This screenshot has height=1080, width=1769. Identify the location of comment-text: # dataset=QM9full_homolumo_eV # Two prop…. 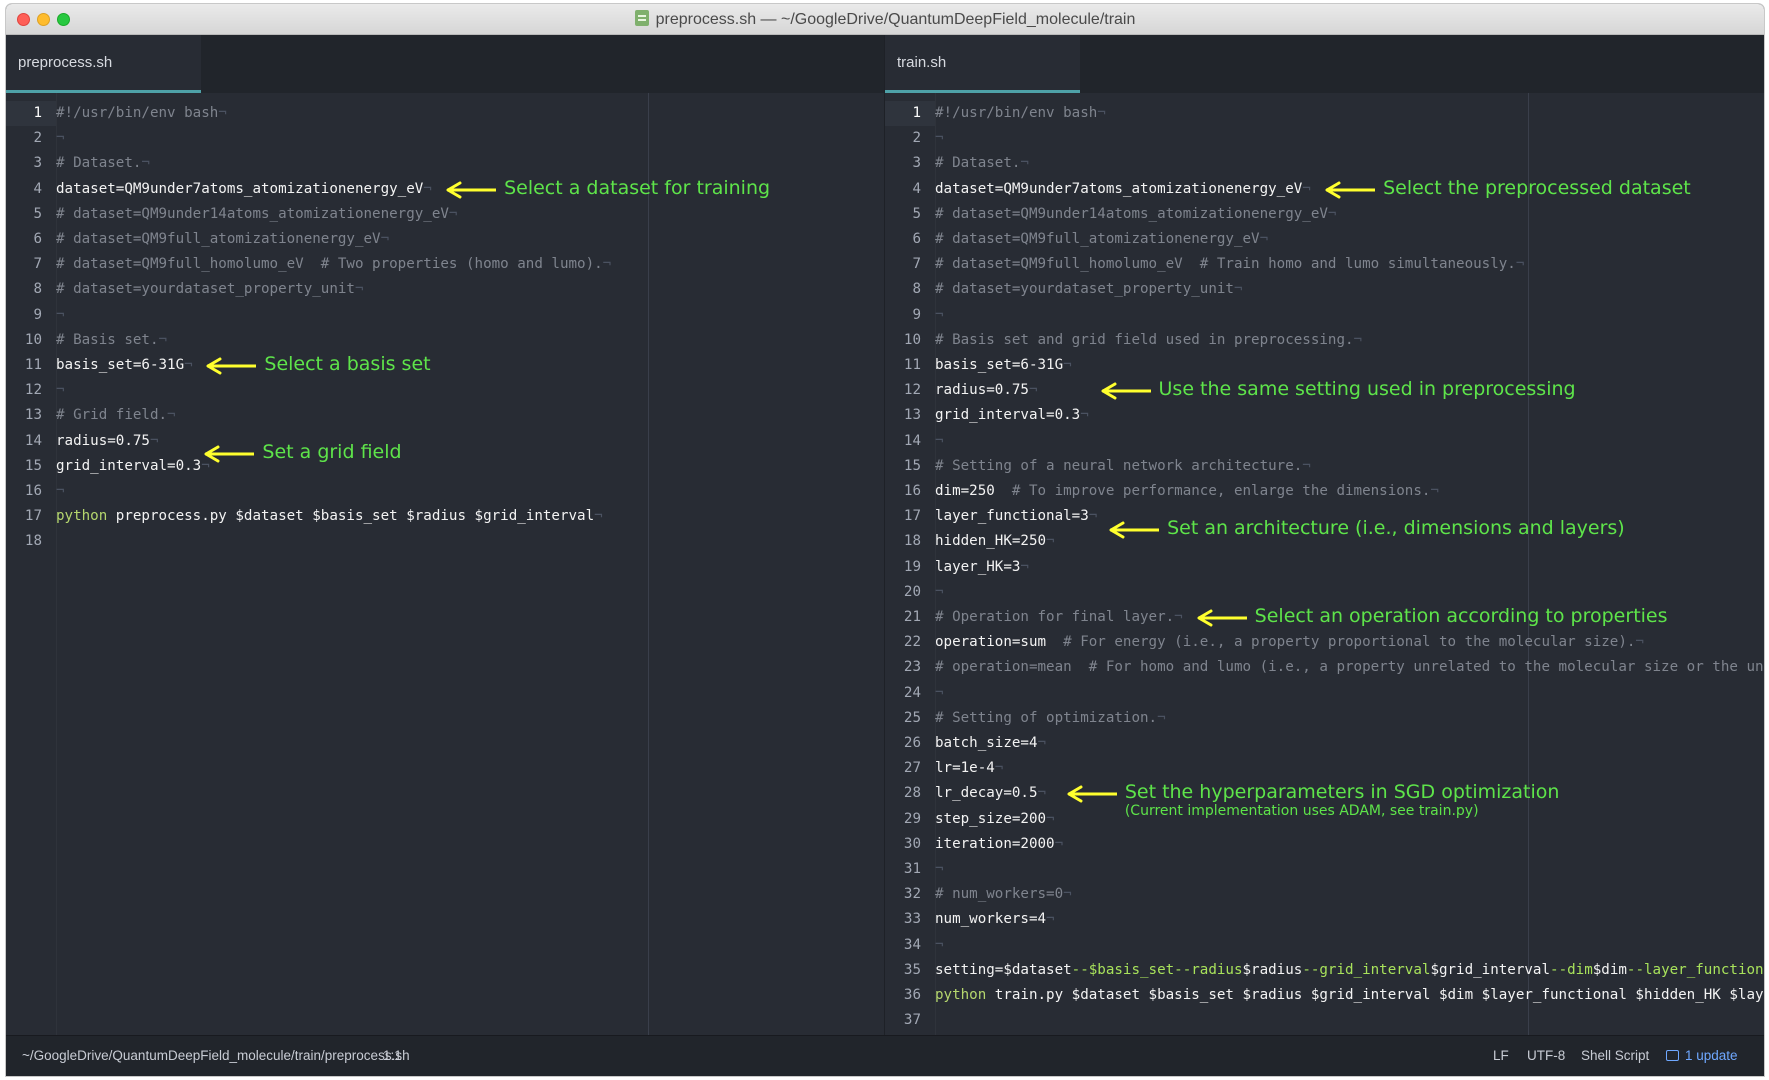
(329, 264).